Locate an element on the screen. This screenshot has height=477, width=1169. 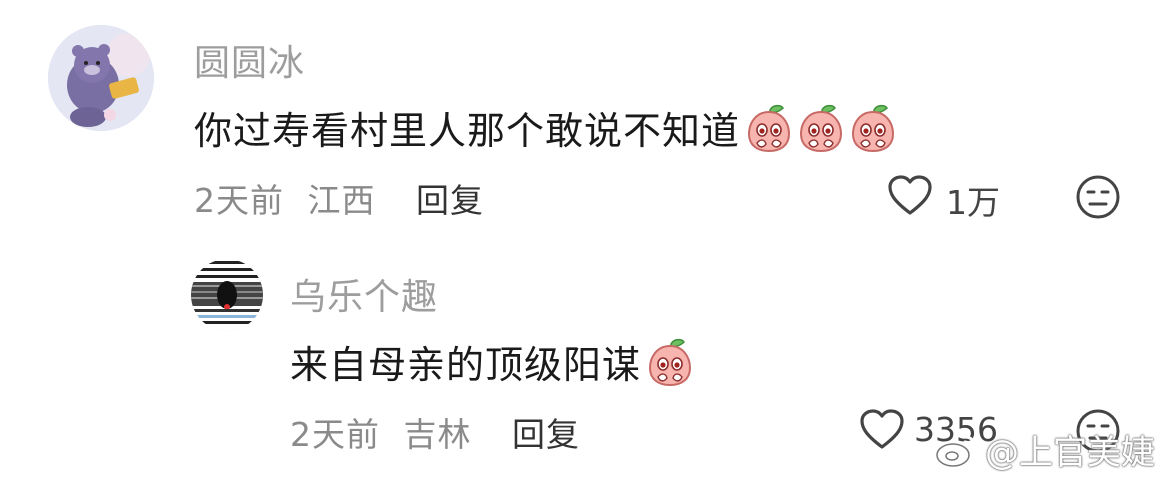
weibo-logo-icon is located at coordinates (956, 451).